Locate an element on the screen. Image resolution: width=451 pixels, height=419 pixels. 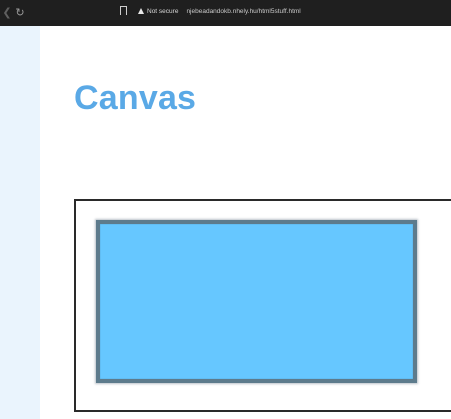
url-text: njebeadandokb.nhely.hu/html5stuff.html is located at coordinates (243, 11).